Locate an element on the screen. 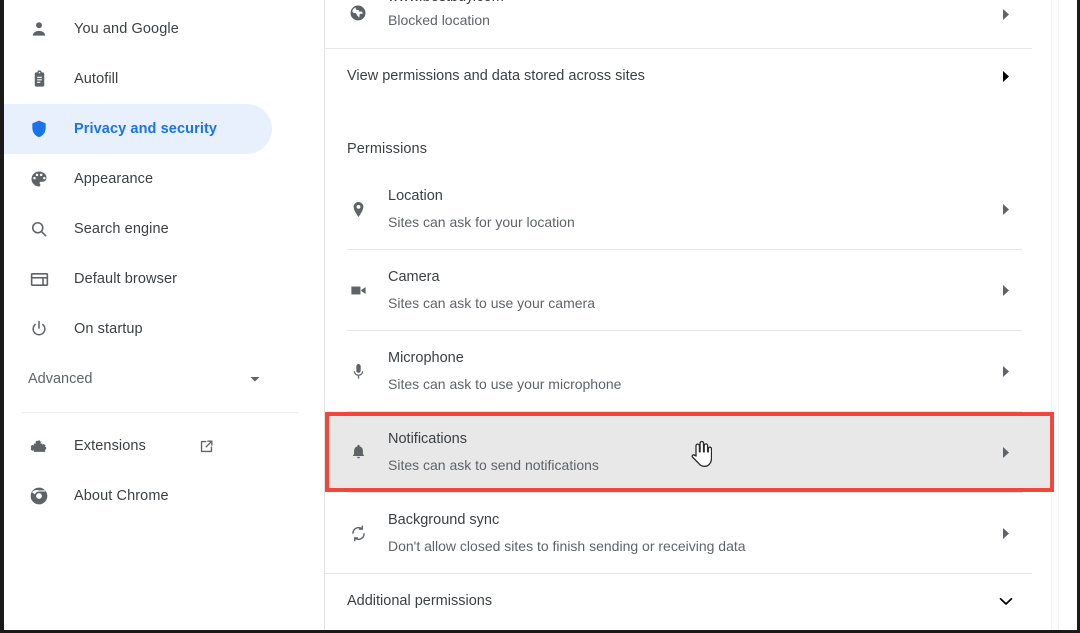 This screenshot has width=1080, height=633. additional-permissions-label: Additional permissions is located at coordinates (420, 601).